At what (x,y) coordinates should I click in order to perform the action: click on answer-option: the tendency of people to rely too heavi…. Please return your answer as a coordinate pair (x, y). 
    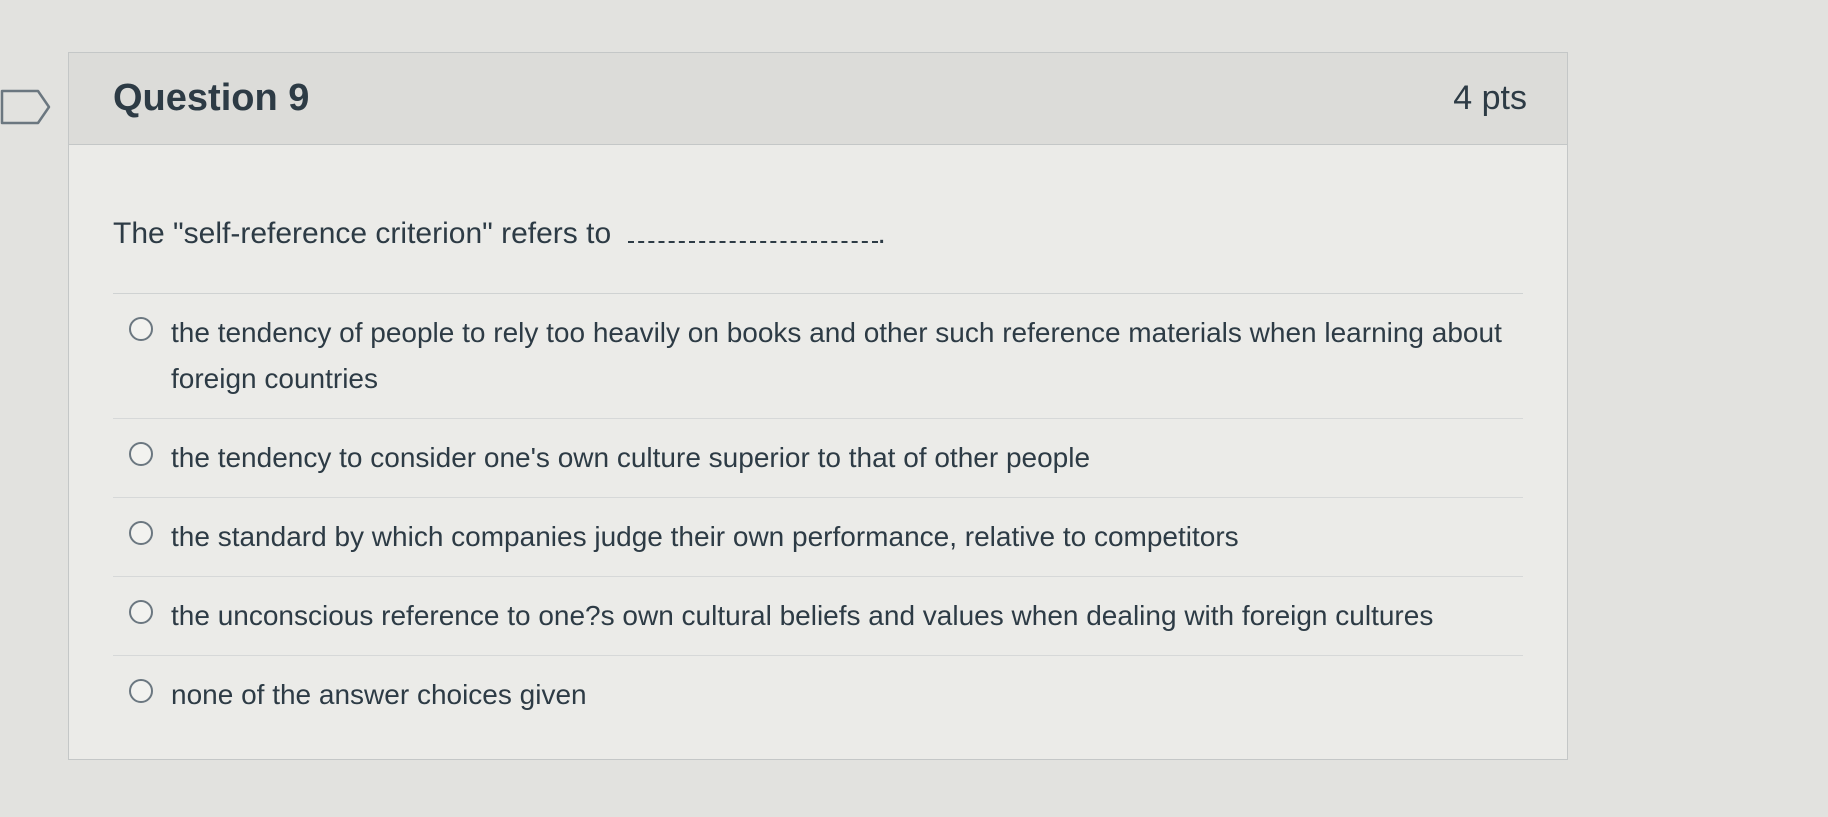
    Looking at the image, I should click on (818, 356).